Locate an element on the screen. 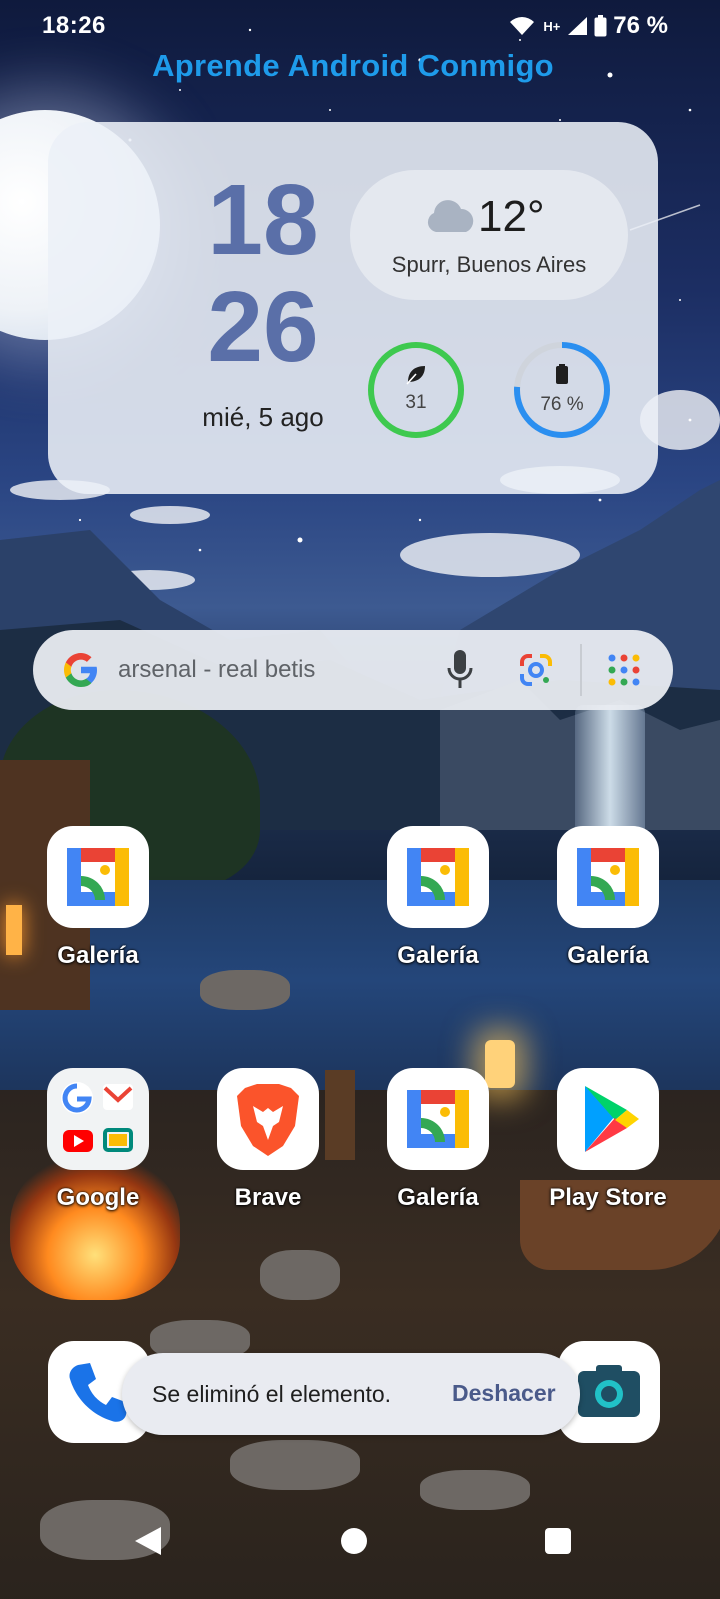  brave-lion-icon is located at coordinates (268, 1119).